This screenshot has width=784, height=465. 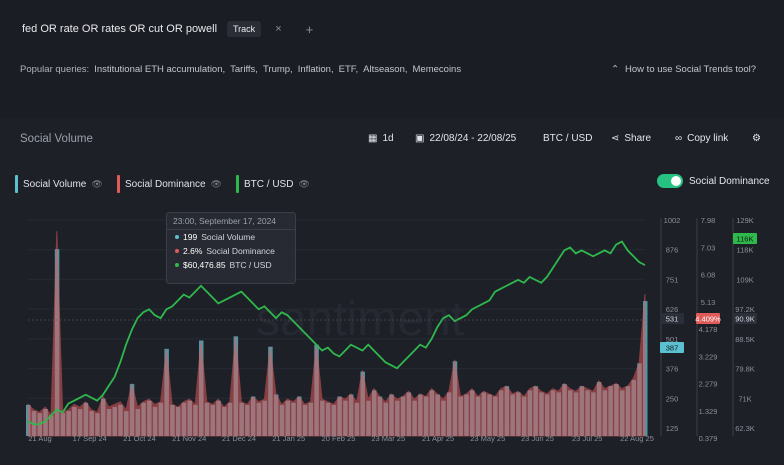 What do you see at coordinates (278, 69) in the screenshot?
I see `popular-query-item: Trump,` at bounding box center [278, 69].